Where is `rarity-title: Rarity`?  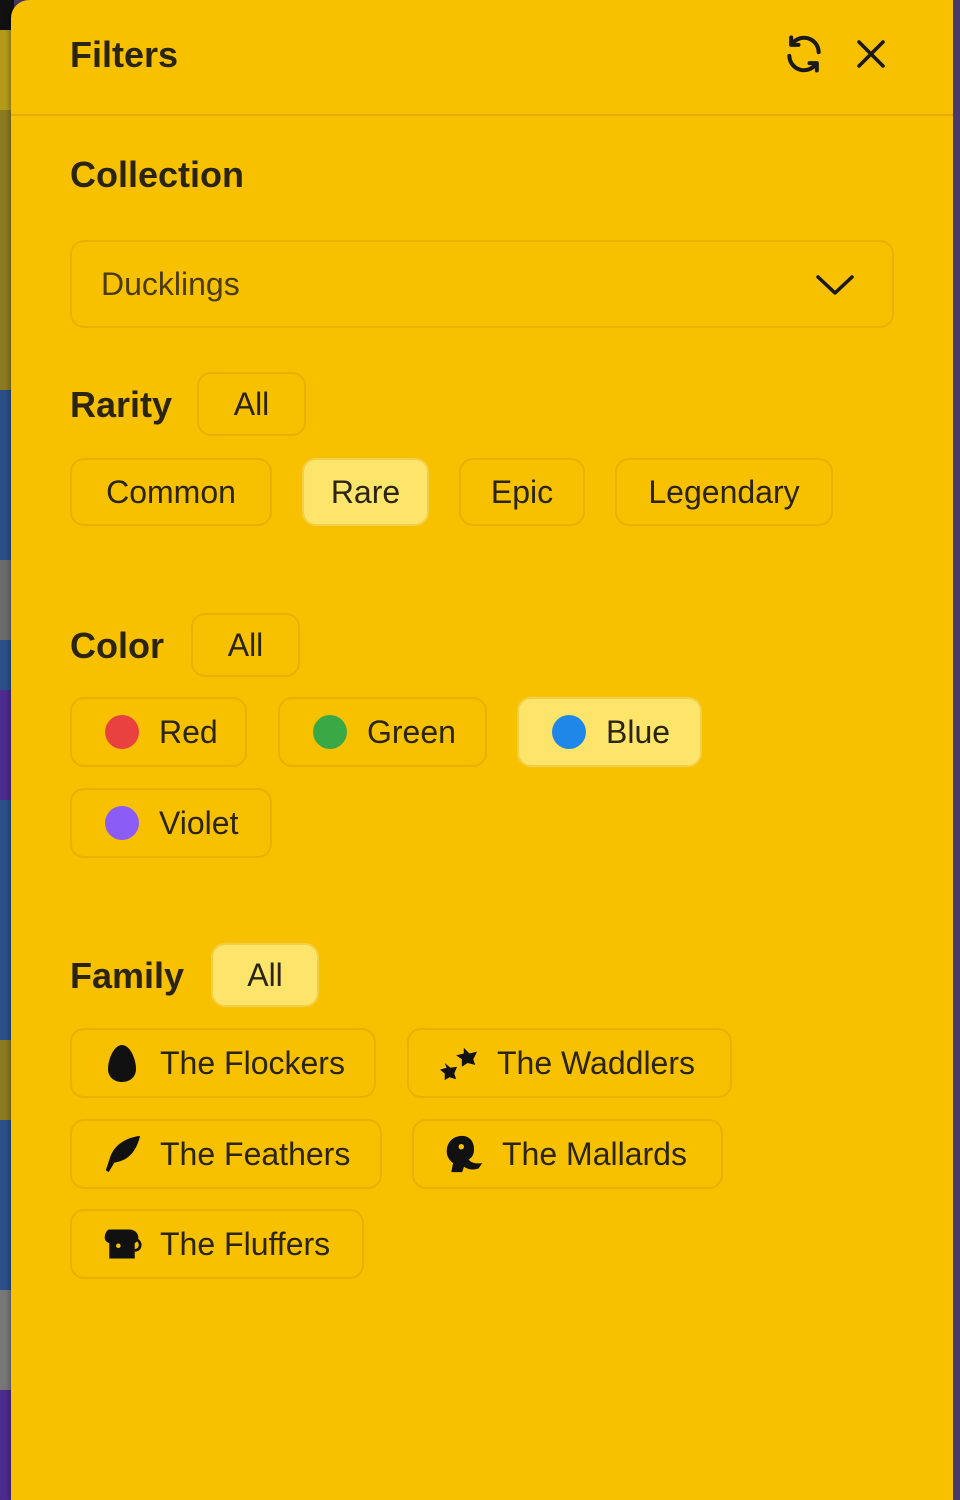
rarity-title: Rarity is located at coordinates (121, 404).